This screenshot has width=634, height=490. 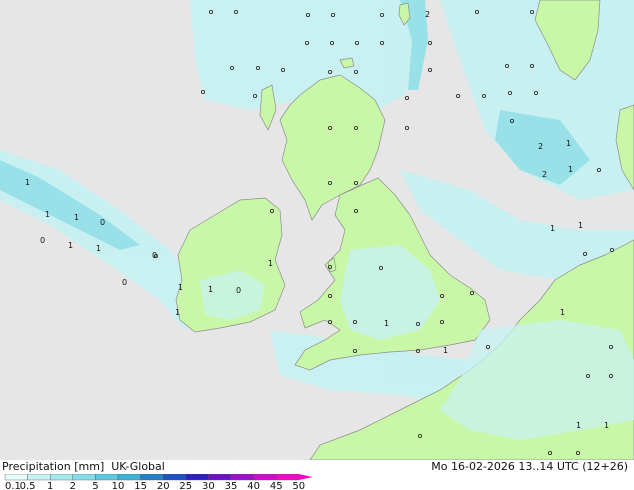 I want to click on scale-tick-label: 1, so click(x=50, y=485).